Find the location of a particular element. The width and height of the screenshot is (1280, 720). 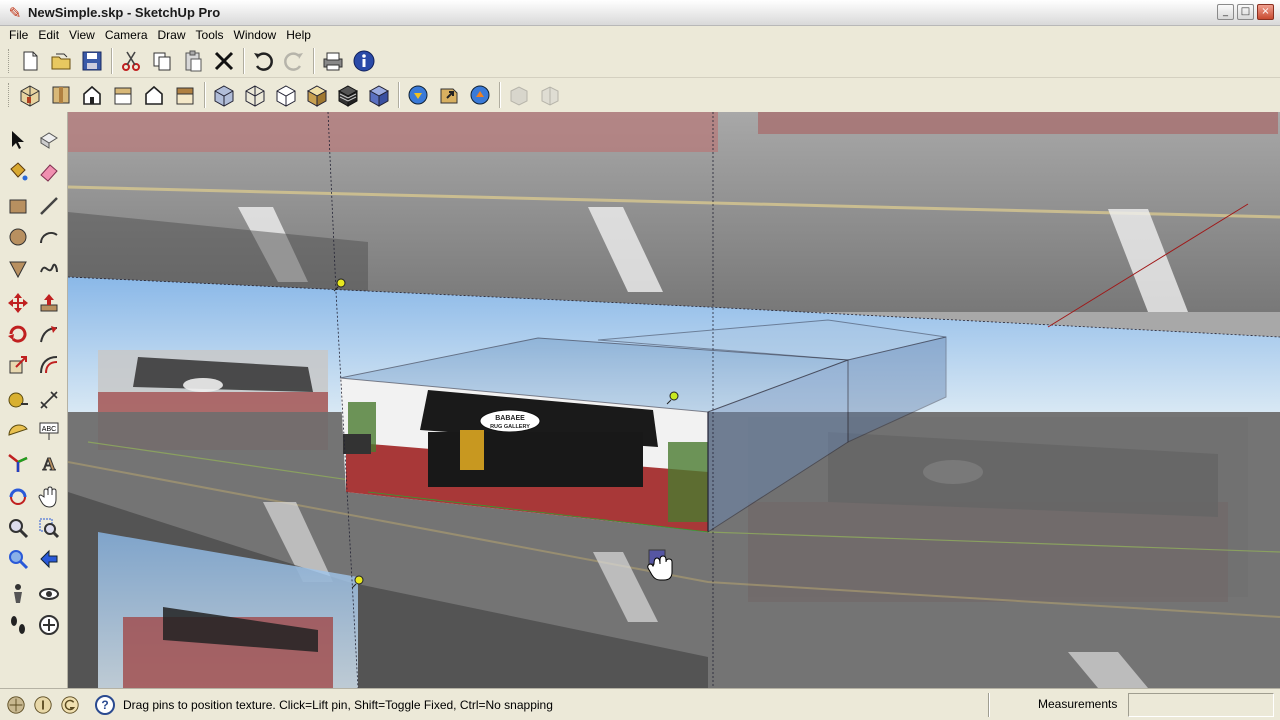

save-icon is located at coordinates (92, 61).